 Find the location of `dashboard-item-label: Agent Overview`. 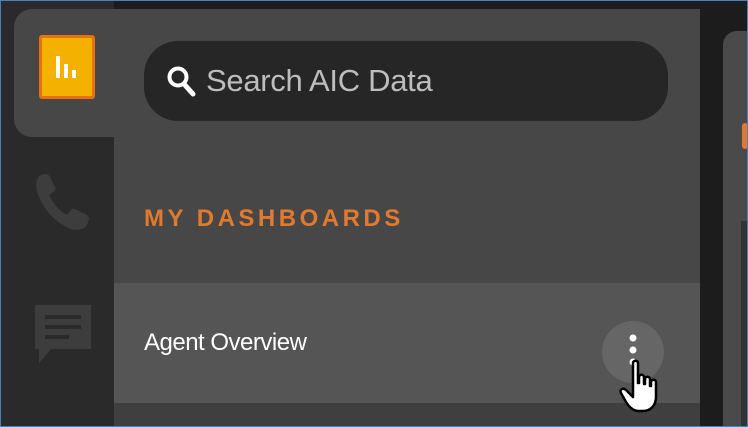

dashboard-item-label: Agent Overview is located at coordinates (225, 342).